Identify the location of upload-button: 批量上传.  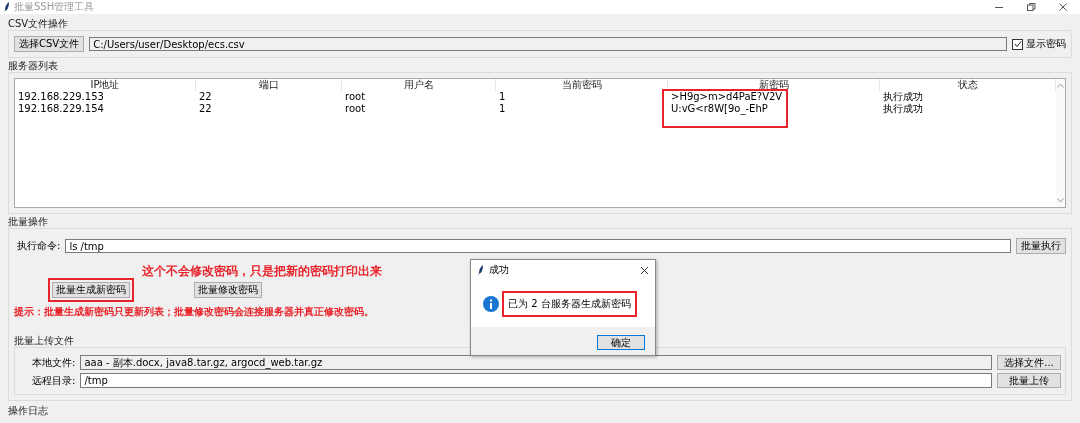
(1029, 380).